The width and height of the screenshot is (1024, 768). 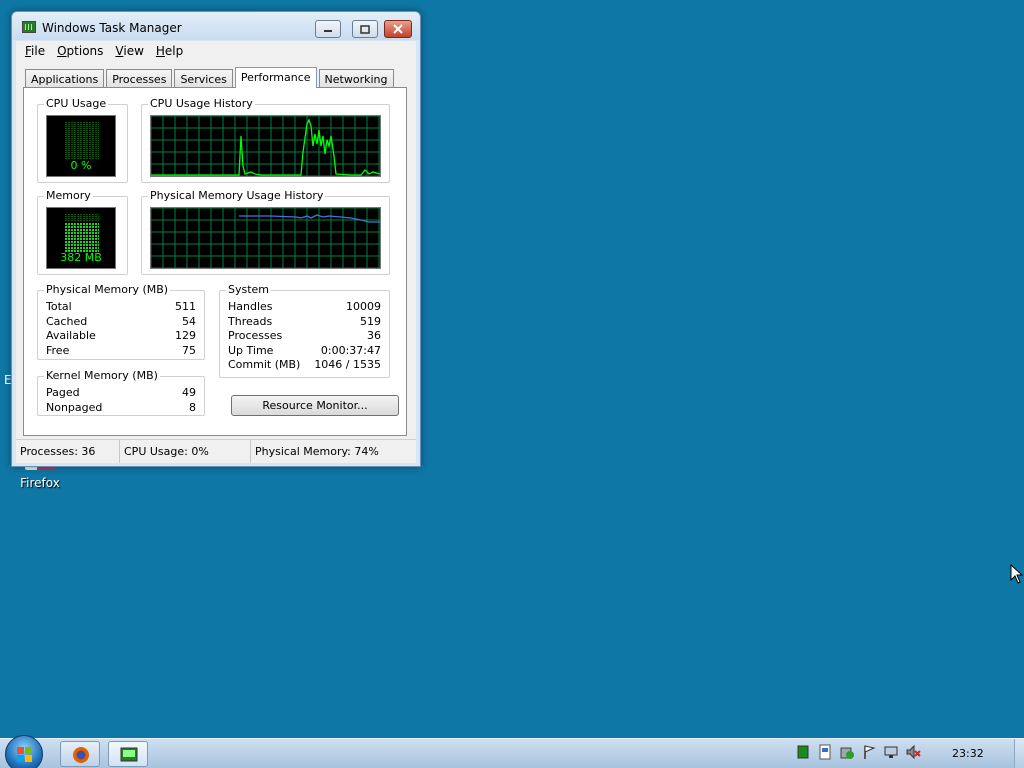 What do you see at coordinates (304, 350) in the screenshot?
I see `sys-row-uptime: Up Time 0:00:37:47` at bounding box center [304, 350].